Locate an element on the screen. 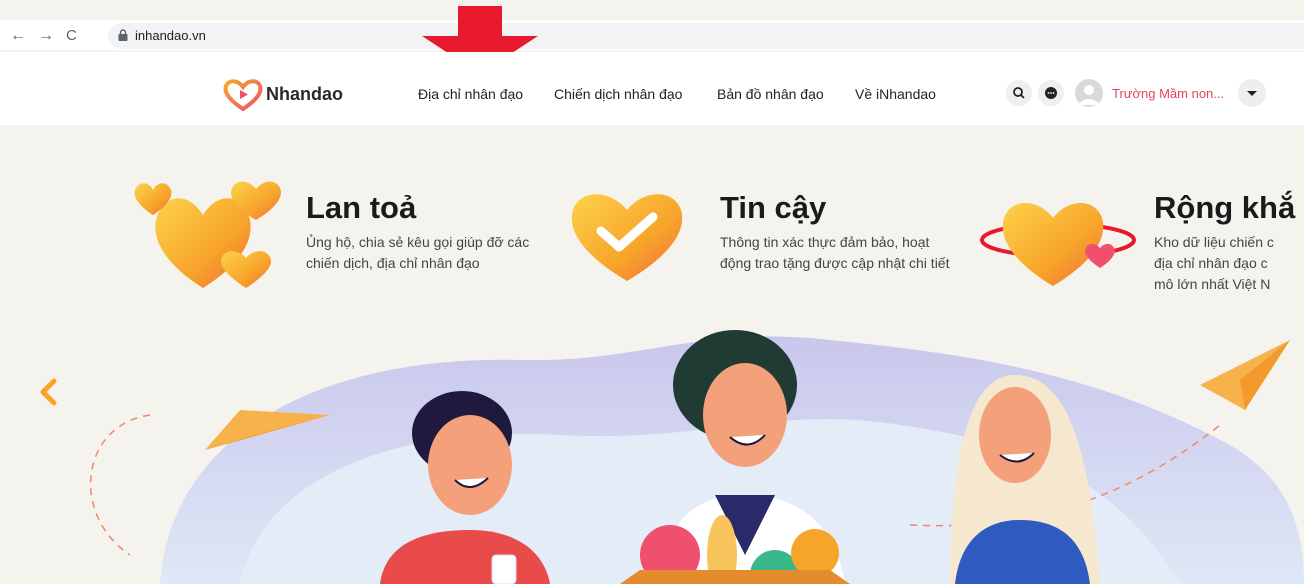 The height and width of the screenshot is (584, 1304). logo-text: Nhandao is located at coordinates (304, 94).